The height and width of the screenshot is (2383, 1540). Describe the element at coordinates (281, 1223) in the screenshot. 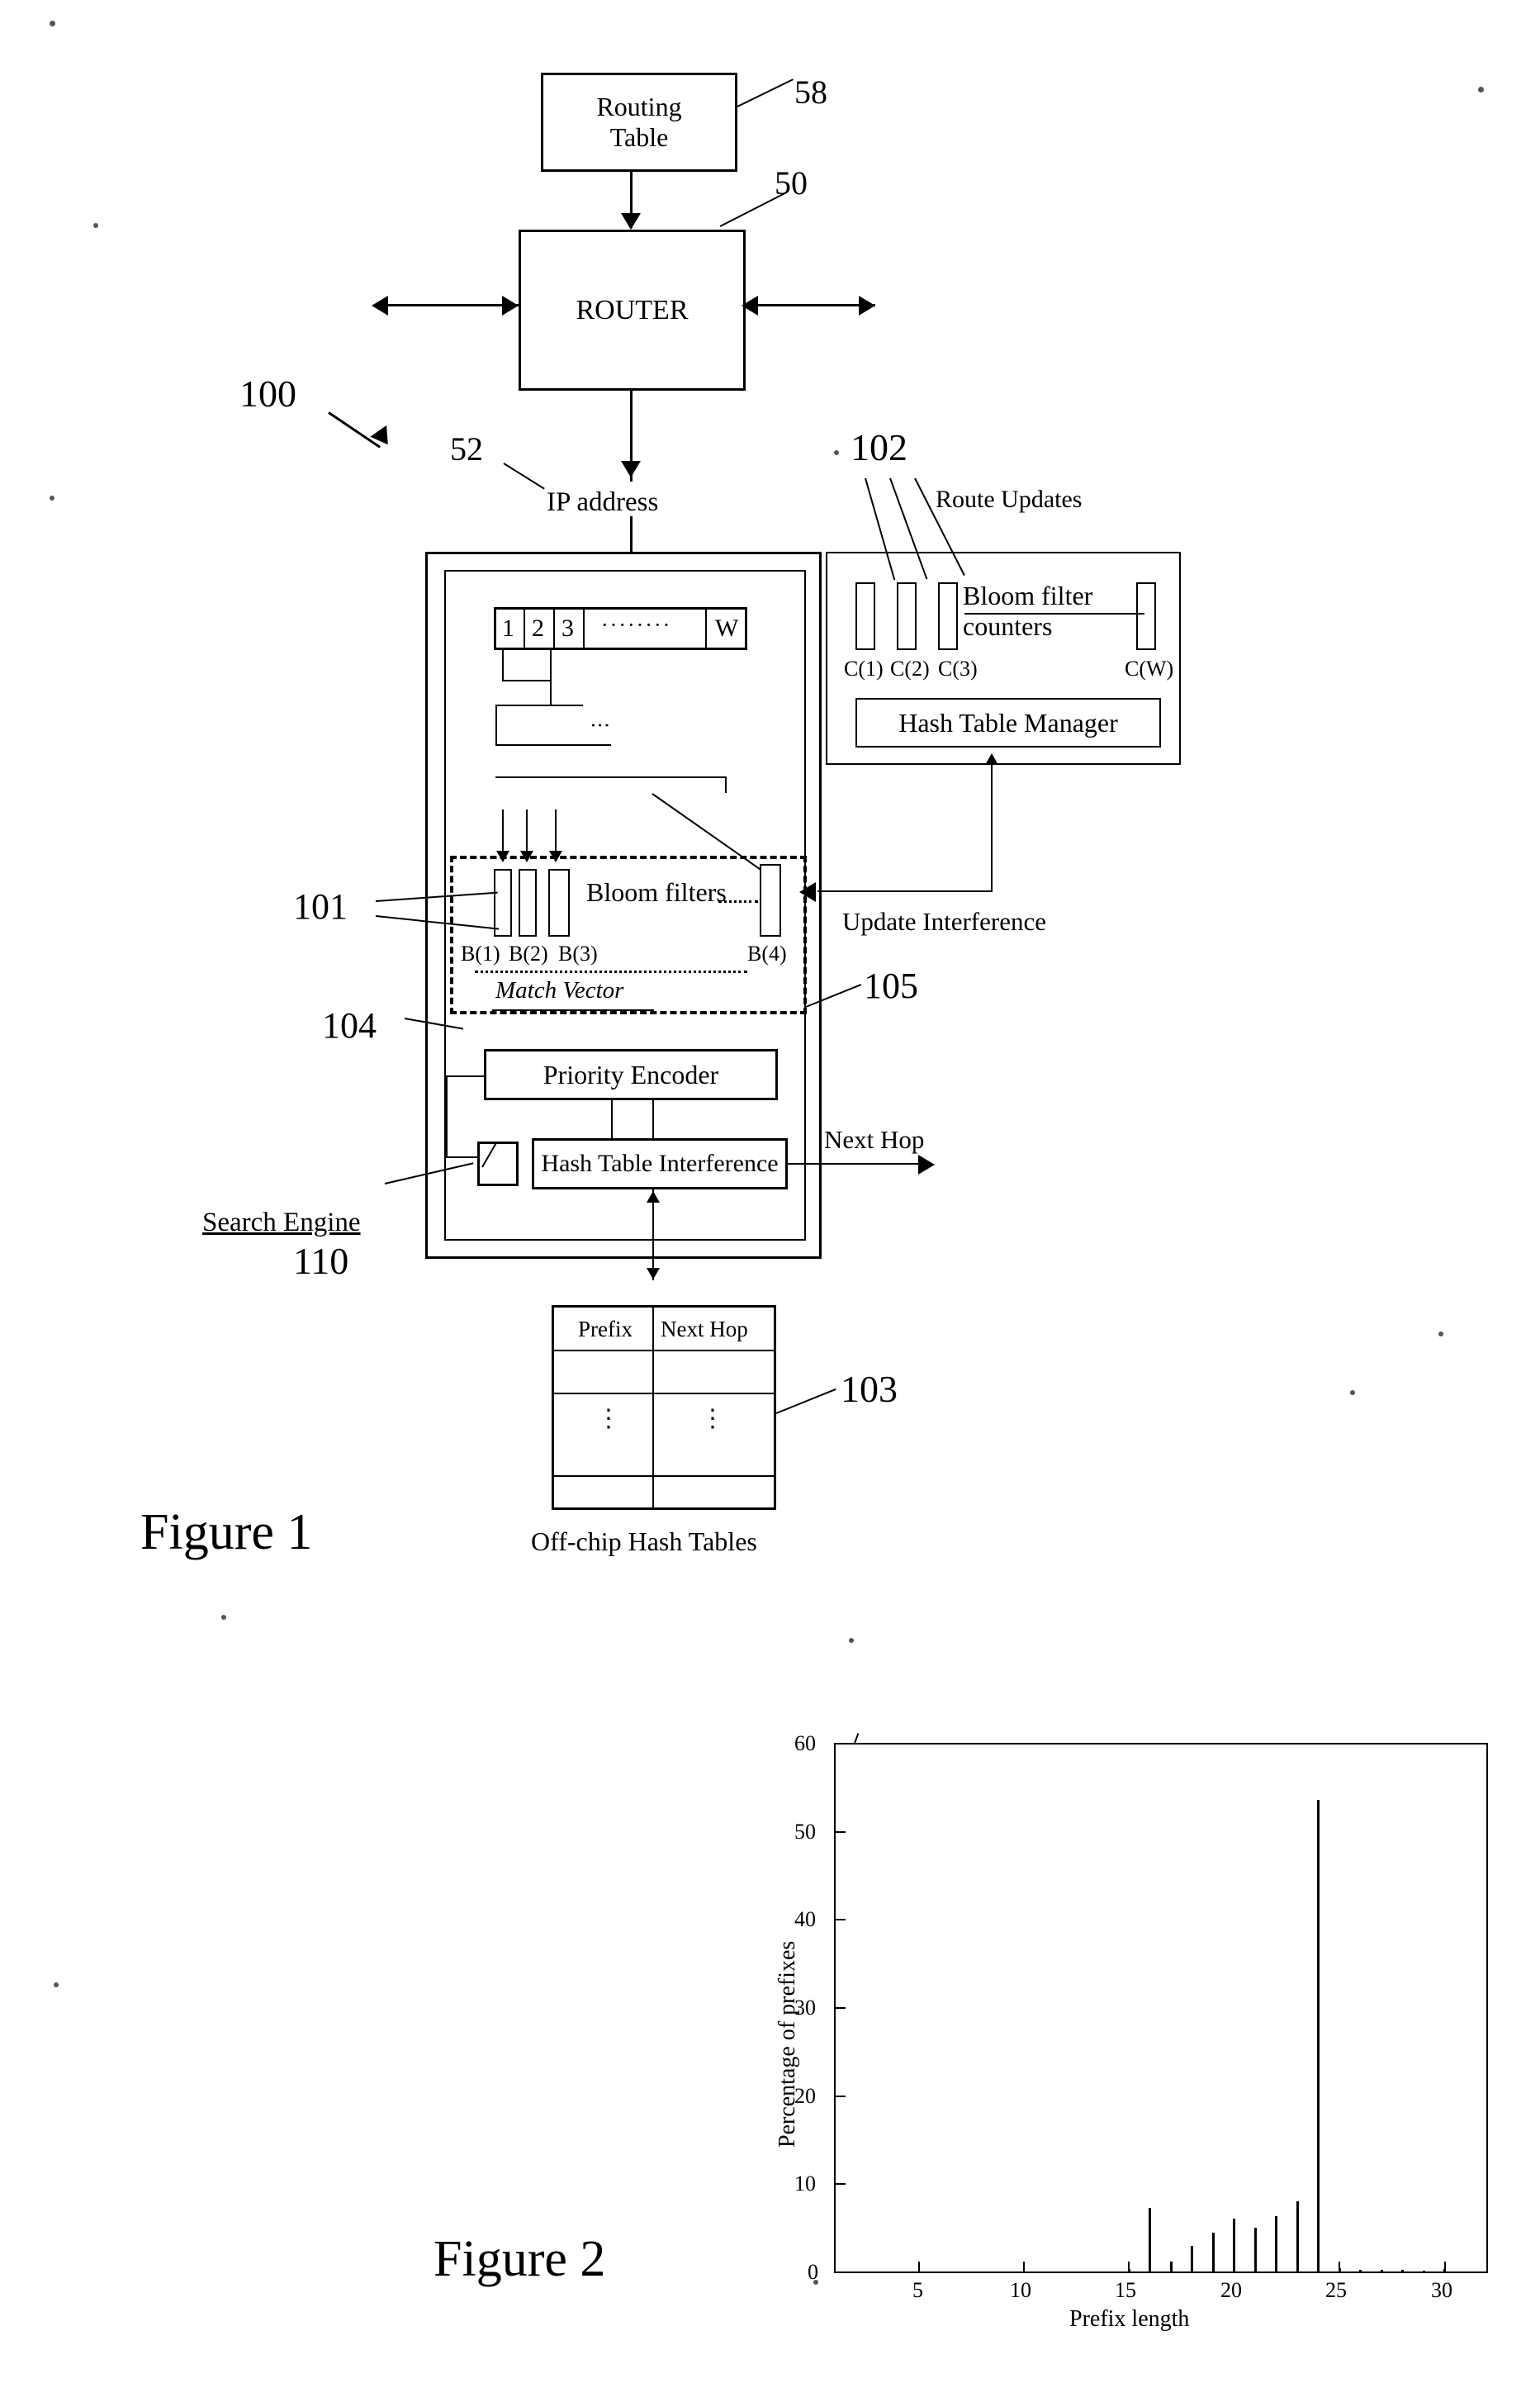

I see `search-engine-label: Search Engine` at that location.